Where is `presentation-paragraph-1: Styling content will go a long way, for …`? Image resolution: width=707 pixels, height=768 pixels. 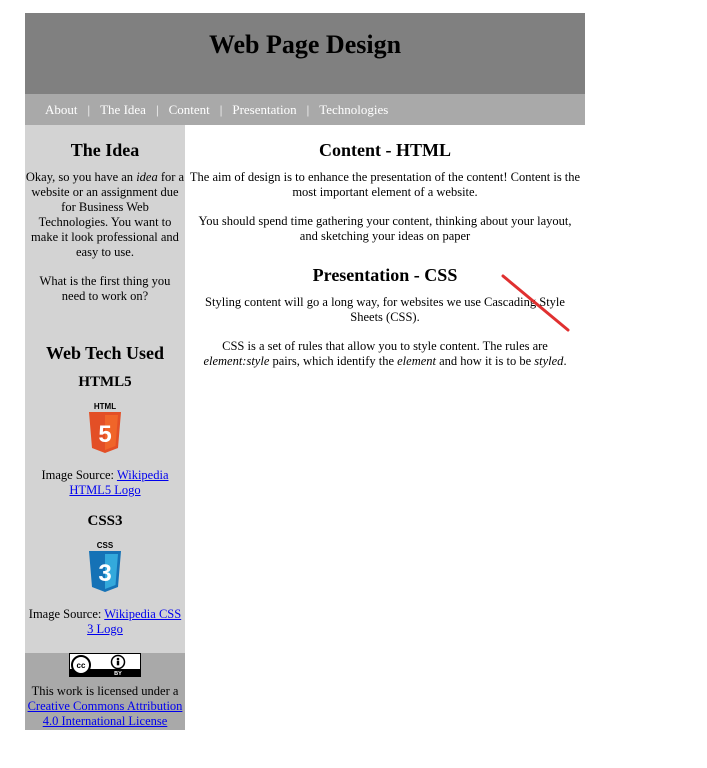 presentation-paragraph-1: Styling content will go a long way, for … is located at coordinates (385, 309).